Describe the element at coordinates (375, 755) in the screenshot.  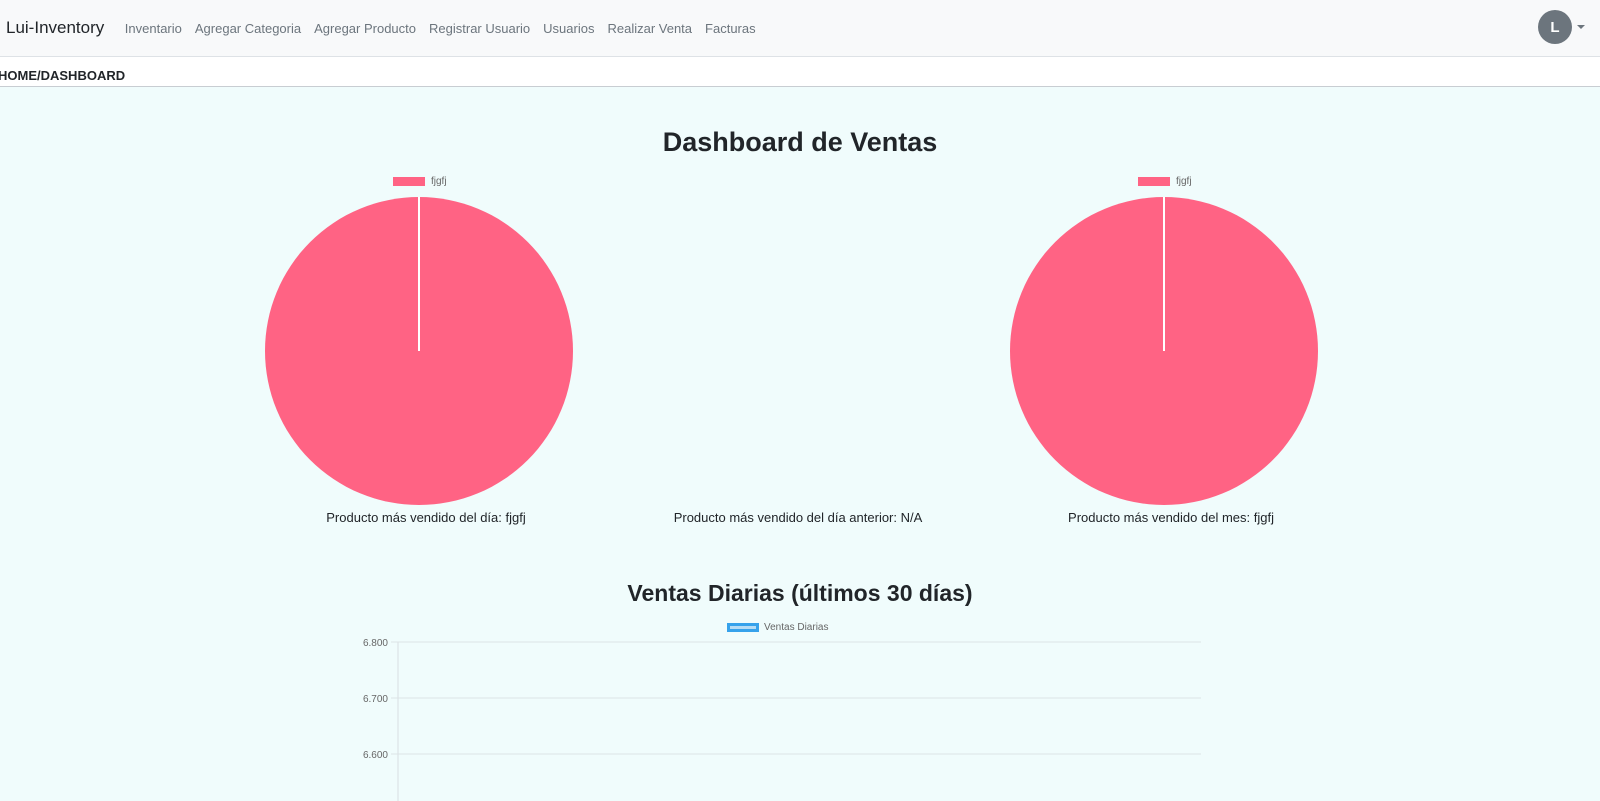
I see `y-tick-label: 6.600` at that location.